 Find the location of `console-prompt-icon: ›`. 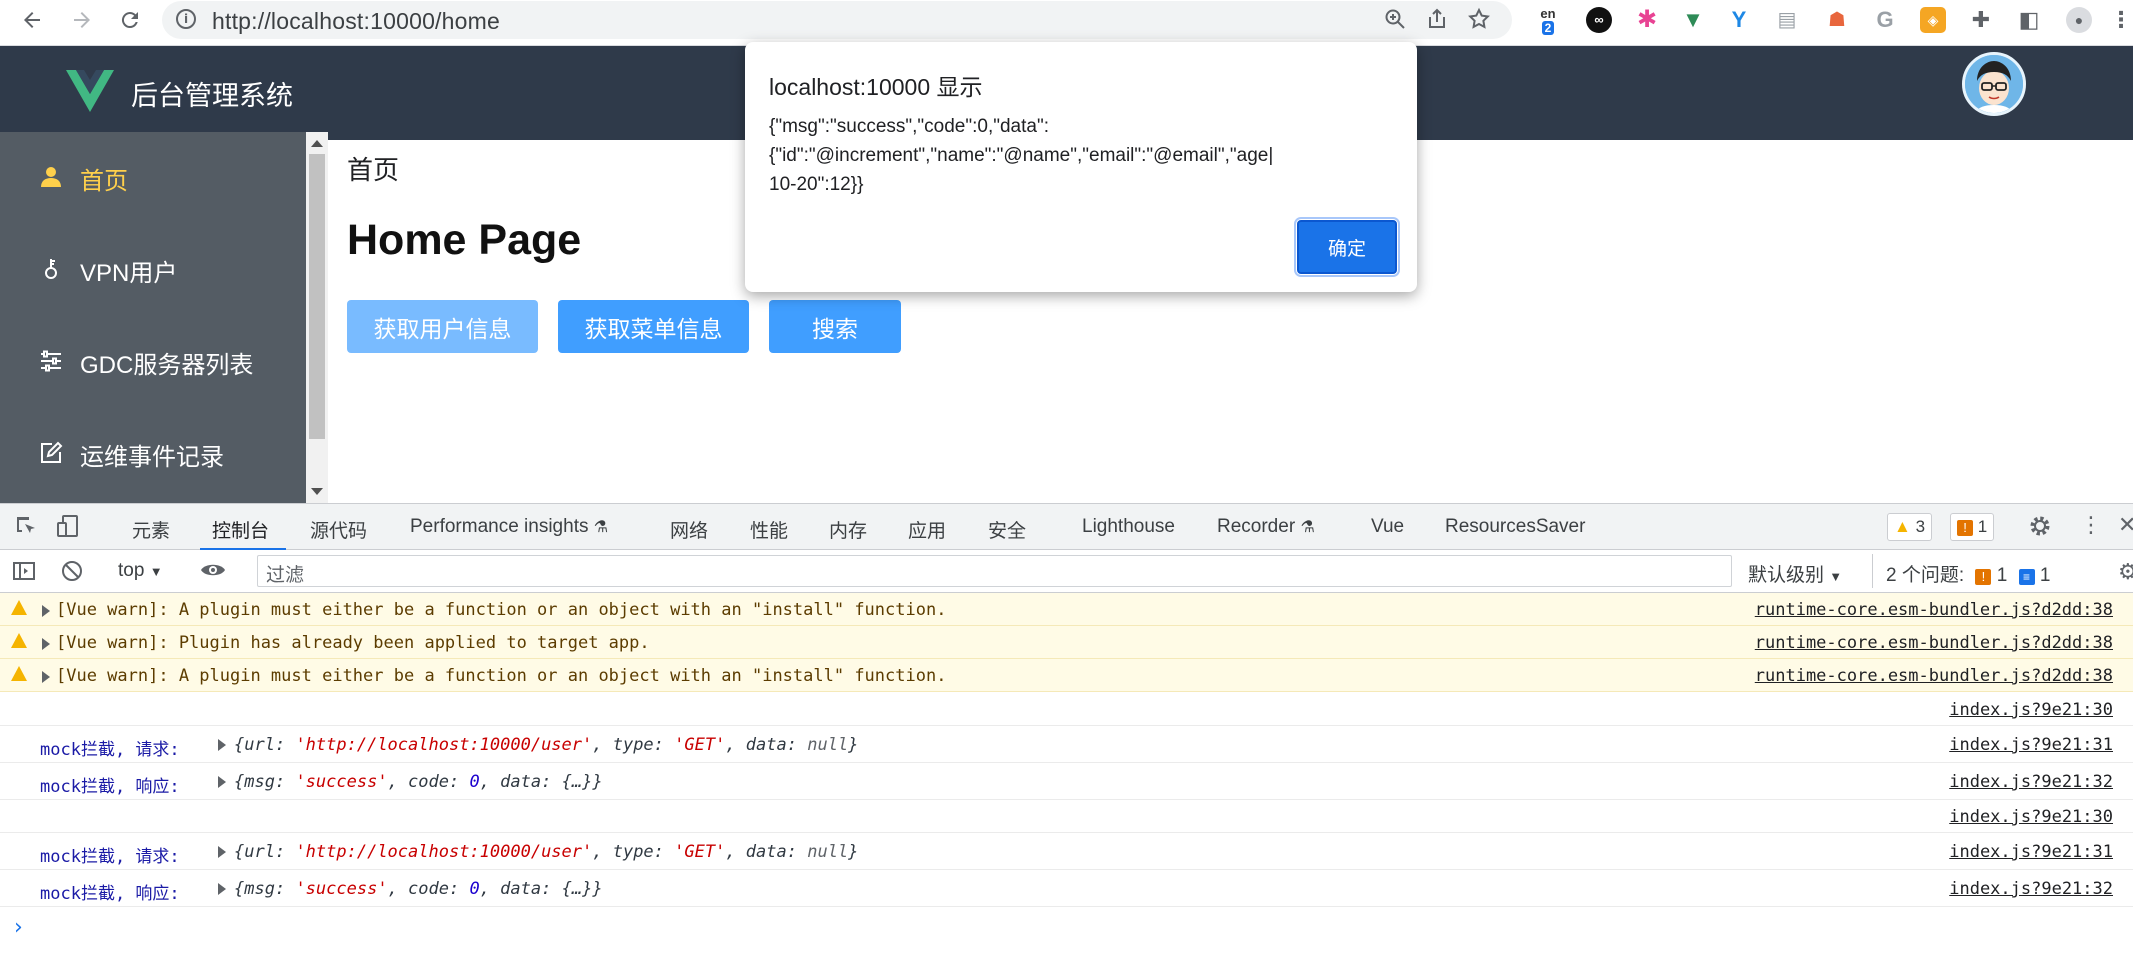

console-prompt-icon: › is located at coordinates (18, 927).